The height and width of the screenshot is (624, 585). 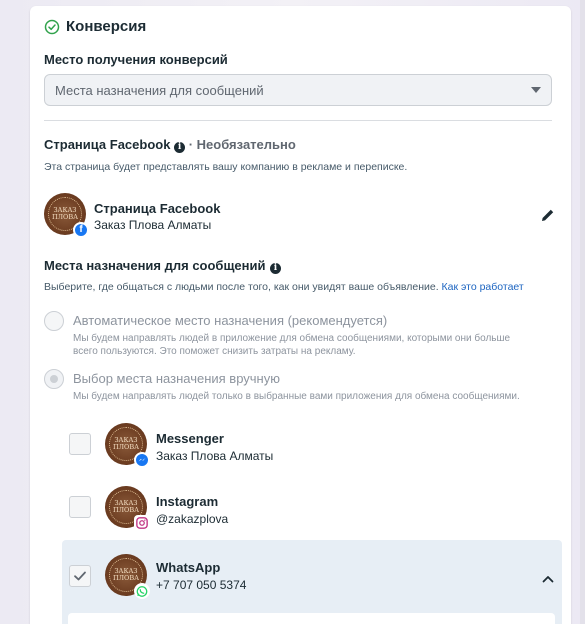 What do you see at coordinates (242, 144) in the screenshot?
I see `optional-label: · Необязательно` at bounding box center [242, 144].